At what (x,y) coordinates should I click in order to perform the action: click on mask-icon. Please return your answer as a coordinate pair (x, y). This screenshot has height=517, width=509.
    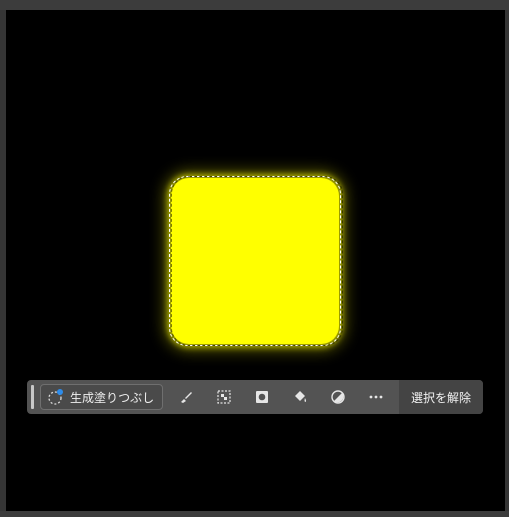
    Looking at the image, I should click on (262, 397).